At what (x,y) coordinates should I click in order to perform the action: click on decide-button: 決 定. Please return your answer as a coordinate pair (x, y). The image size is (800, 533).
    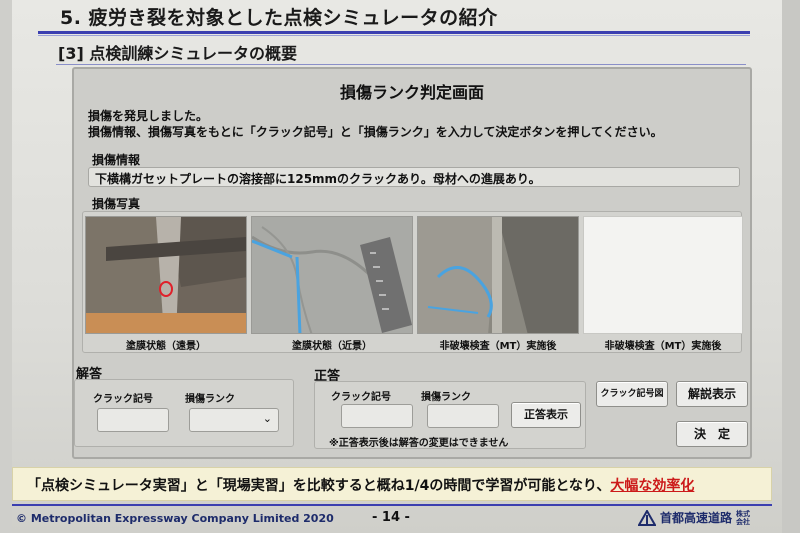
    Looking at the image, I should click on (712, 434).